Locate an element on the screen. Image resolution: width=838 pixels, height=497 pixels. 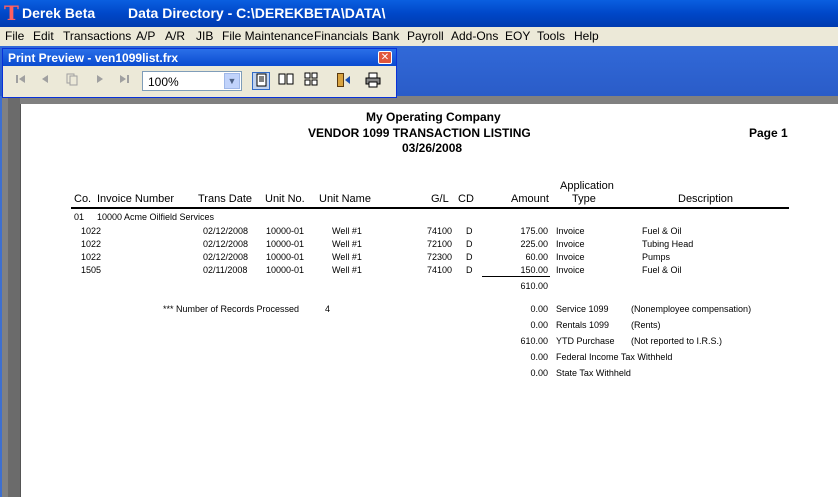
next-page-icon is located at coordinates (100, 81).